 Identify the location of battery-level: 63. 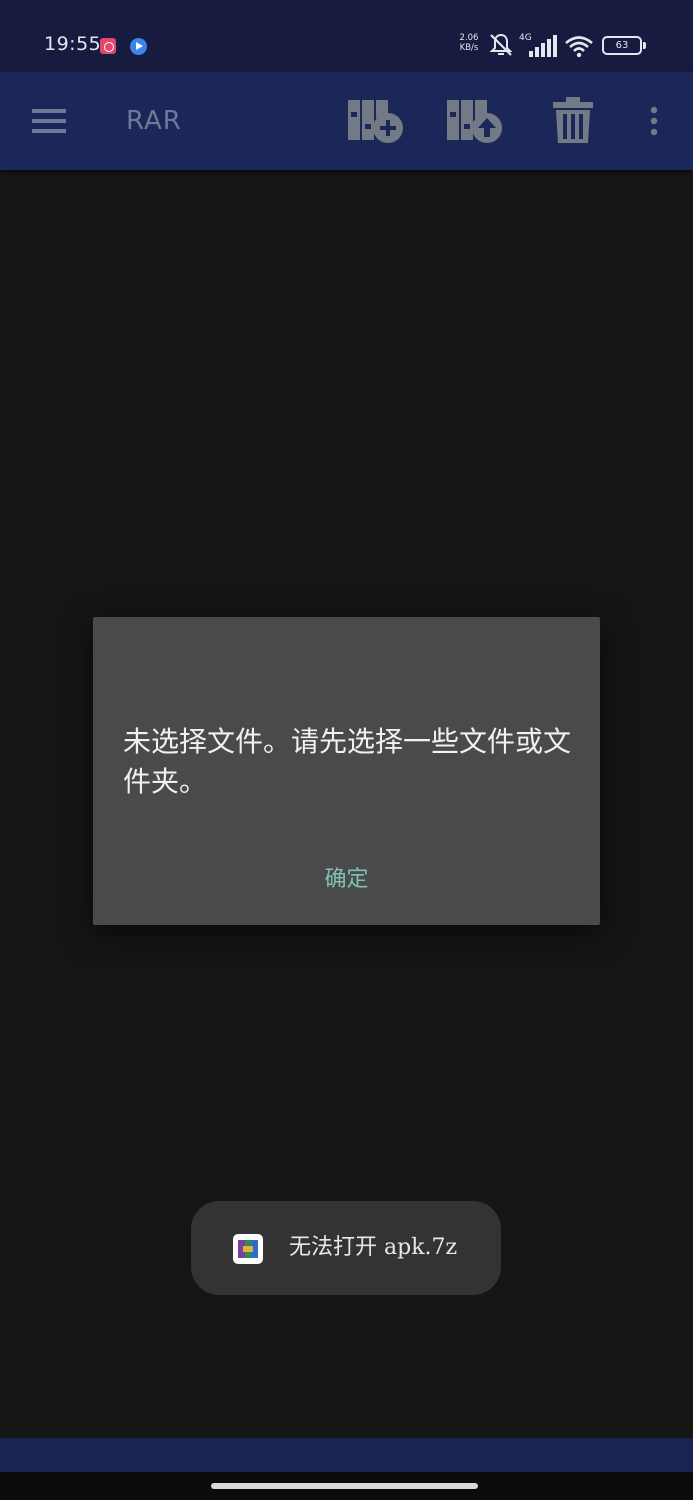
(622, 45).